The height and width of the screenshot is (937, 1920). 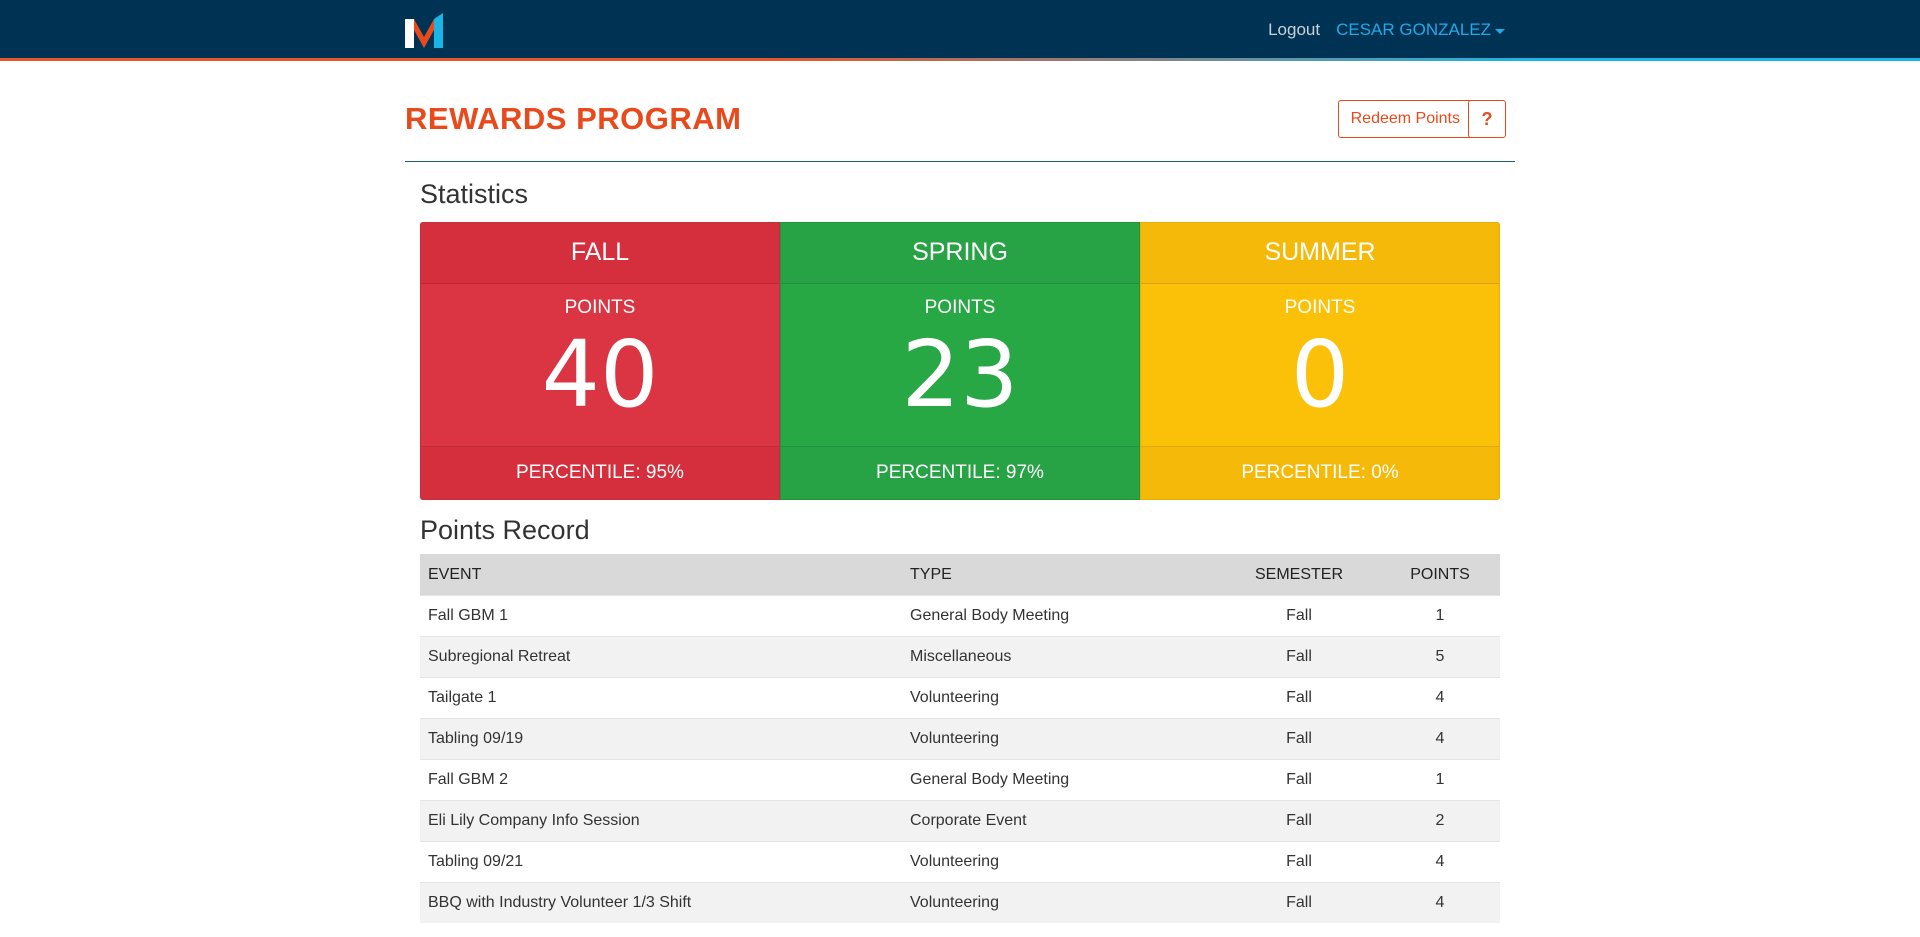 I want to click on table-row: Subregional Retreat Miscellaneous Fall 5, so click(x=960, y=657).